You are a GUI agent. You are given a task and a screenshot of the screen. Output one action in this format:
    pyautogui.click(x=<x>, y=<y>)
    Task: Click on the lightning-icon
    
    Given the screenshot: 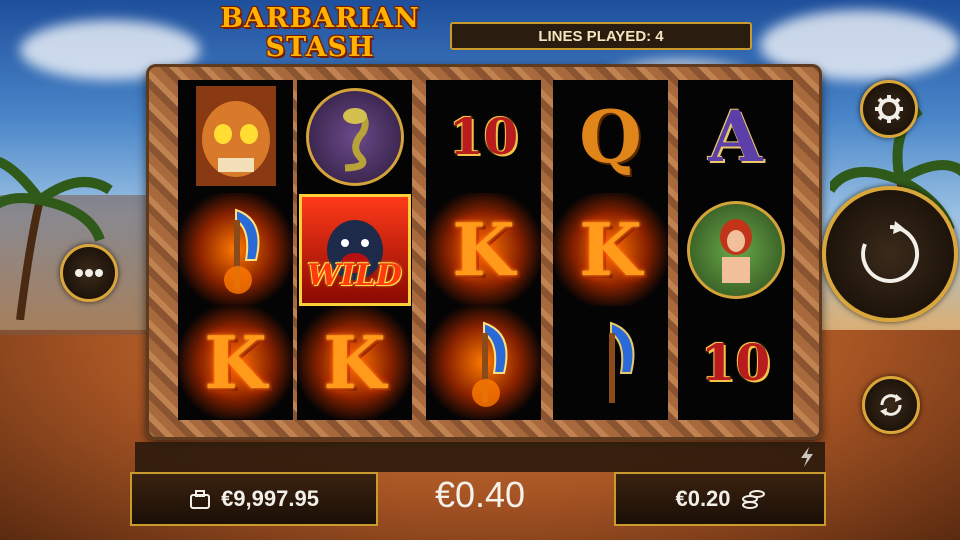 What is the action you would take?
    pyautogui.click(x=807, y=457)
    